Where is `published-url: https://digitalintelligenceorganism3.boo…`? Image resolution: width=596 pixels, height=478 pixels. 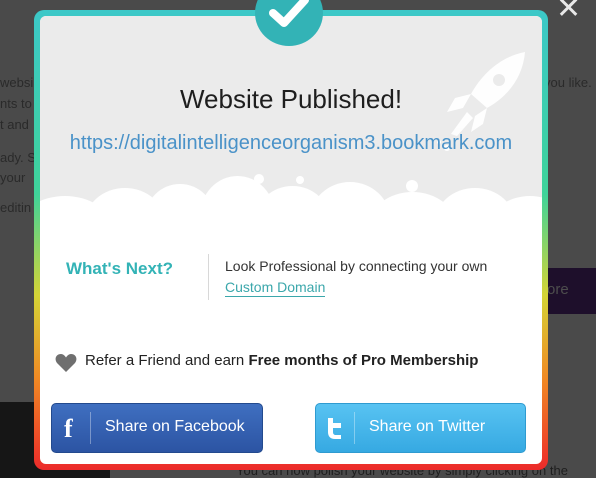 published-url: https://digitalintelligenceorganism3.boo… is located at coordinates (291, 143).